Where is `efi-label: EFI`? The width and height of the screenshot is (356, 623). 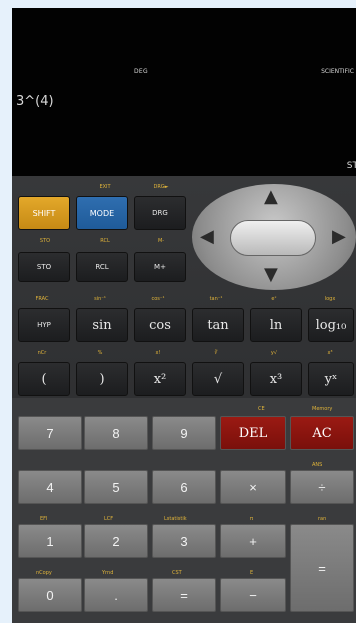 efi-label: EFI is located at coordinates (44, 519).